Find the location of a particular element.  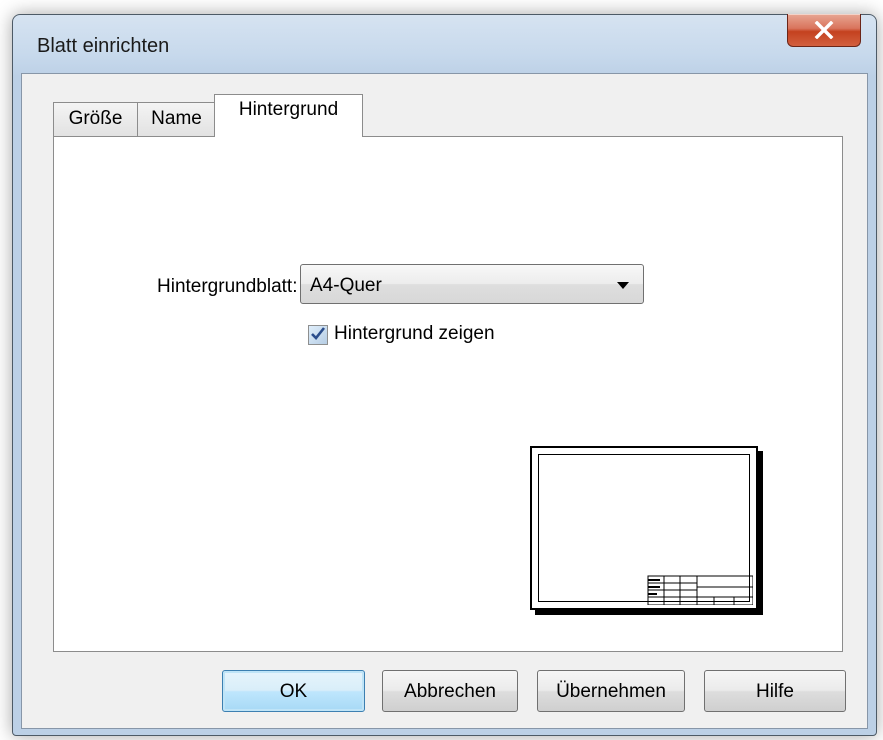

checkmark-icon is located at coordinates (318, 333).